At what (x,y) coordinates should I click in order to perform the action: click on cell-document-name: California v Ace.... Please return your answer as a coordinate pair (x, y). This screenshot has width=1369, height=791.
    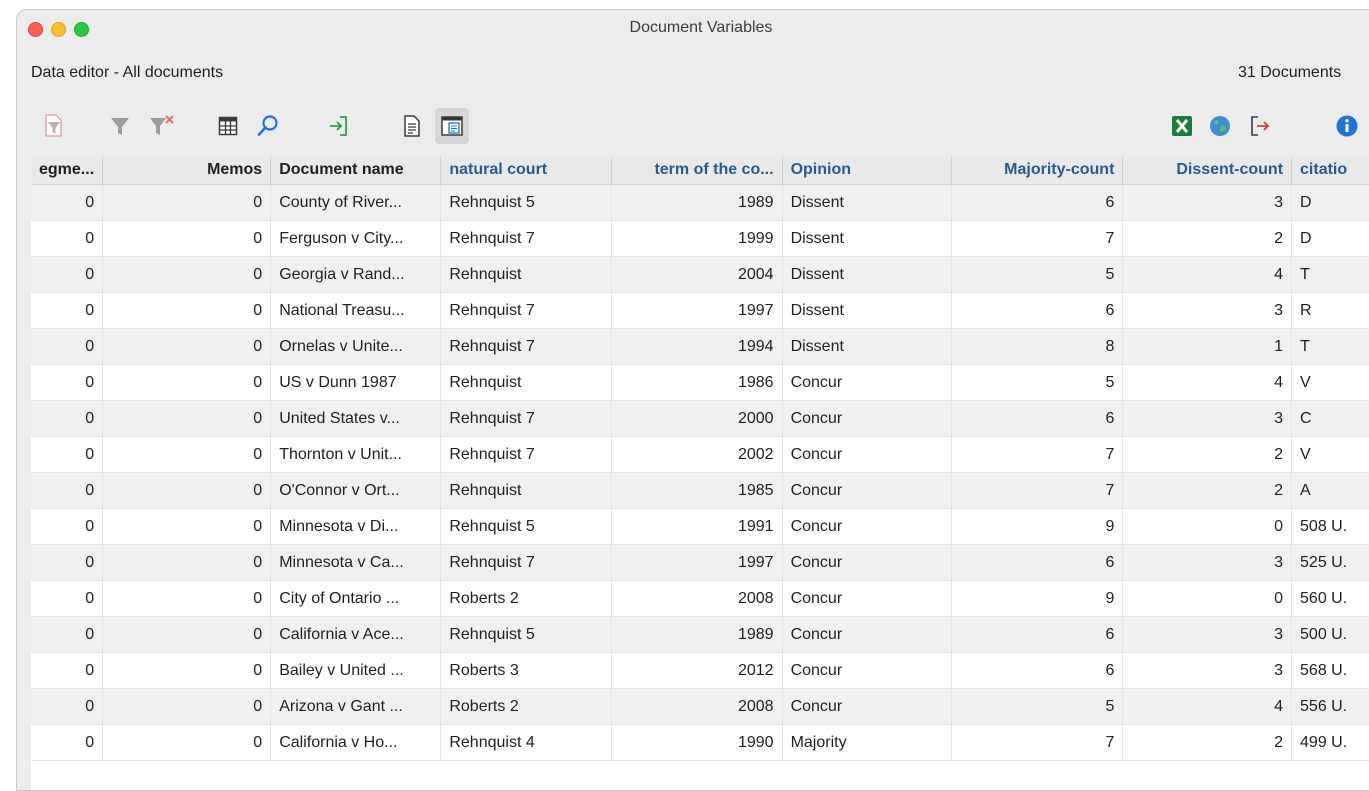
    Looking at the image, I should click on (356, 634).